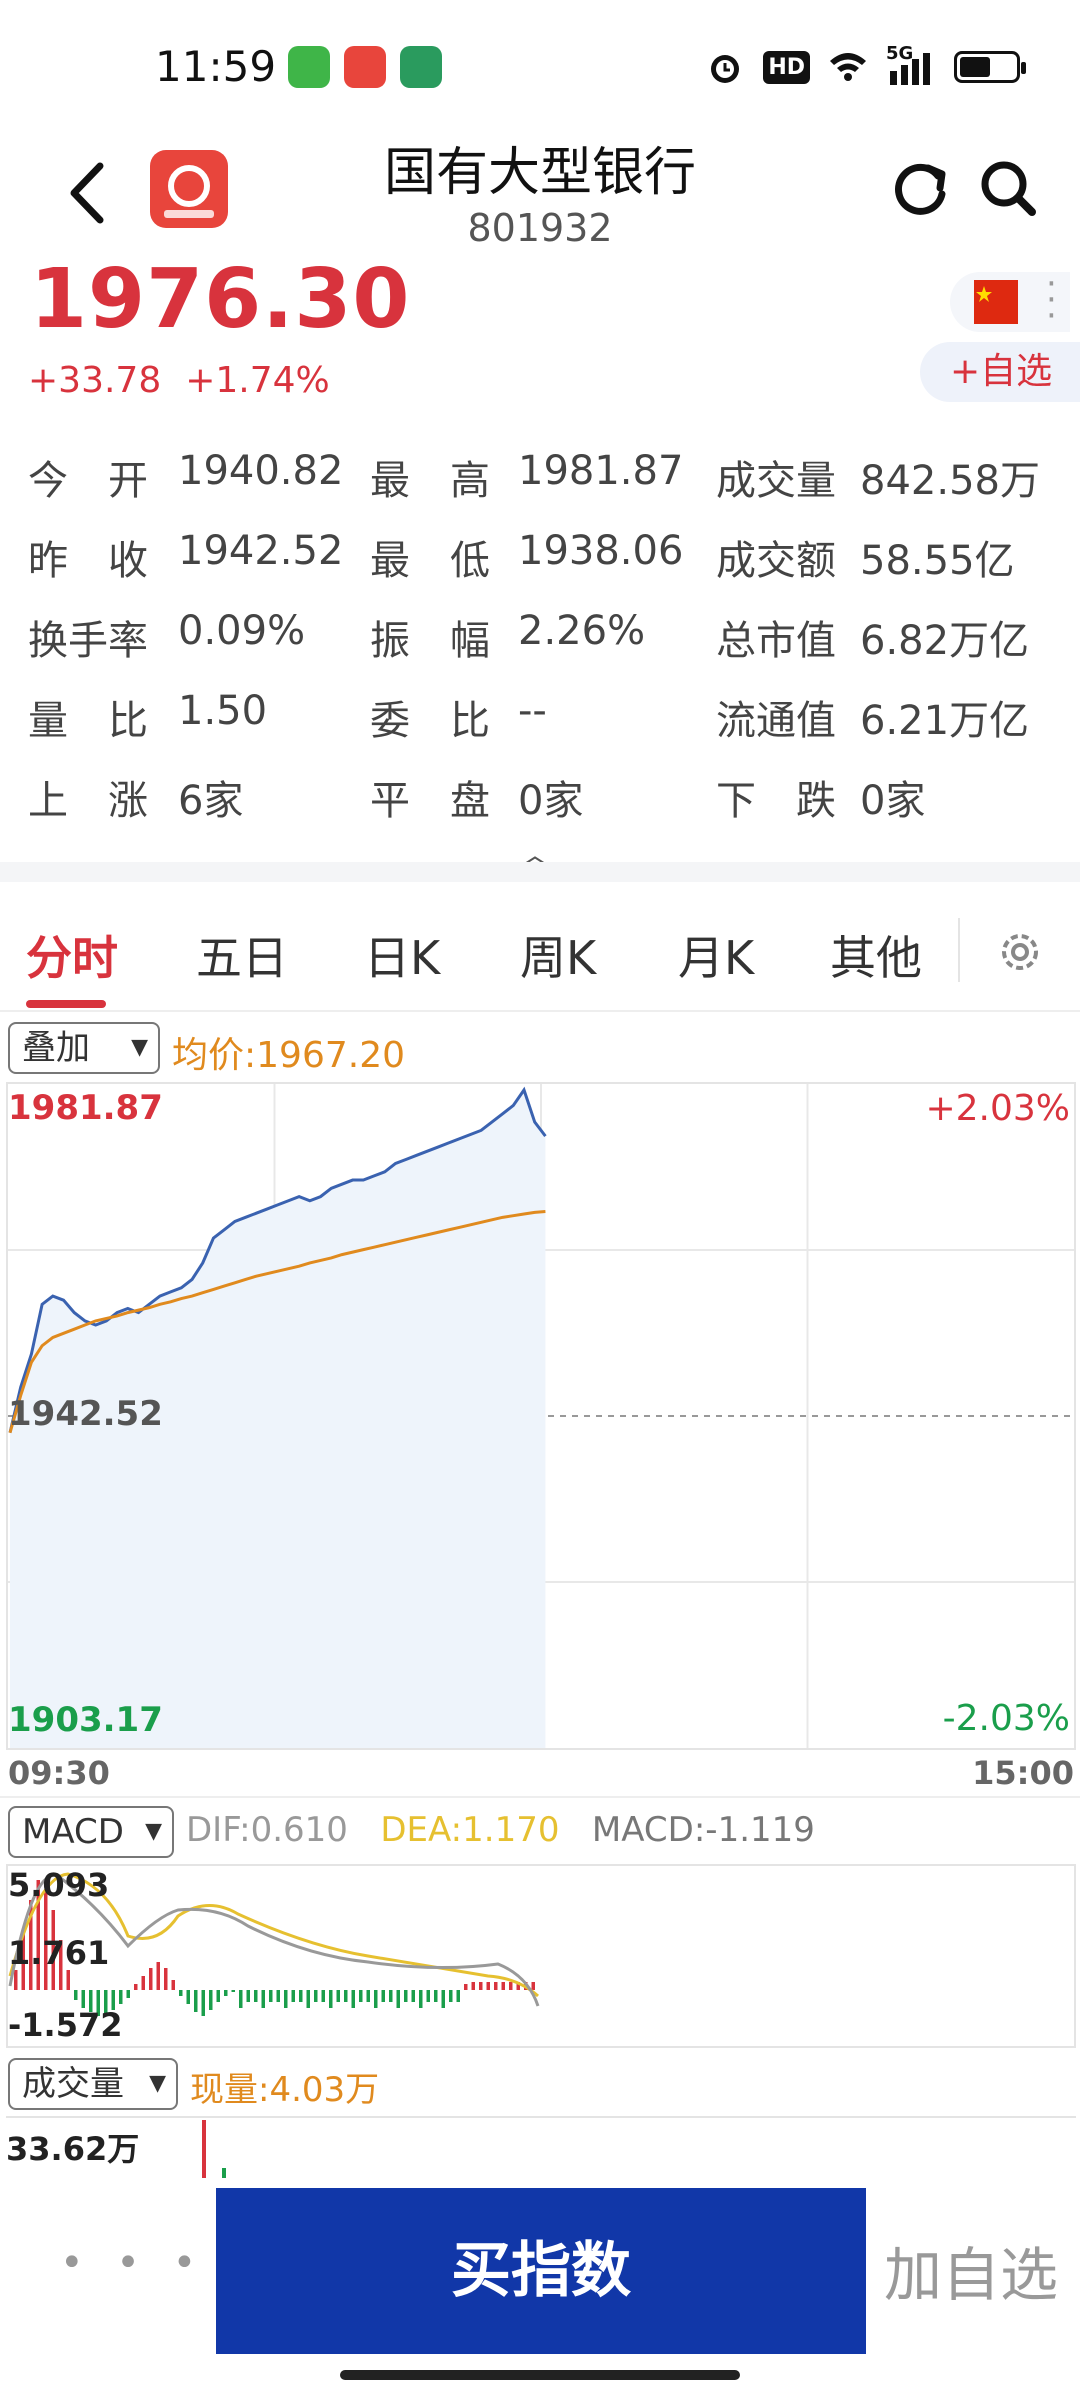 Image resolution: width=1080 pixels, height=2400 pixels. What do you see at coordinates (540, 200) in the screenshot?
I see `page-header: 国有大型银行 801932` at bounding box center [540, 200].